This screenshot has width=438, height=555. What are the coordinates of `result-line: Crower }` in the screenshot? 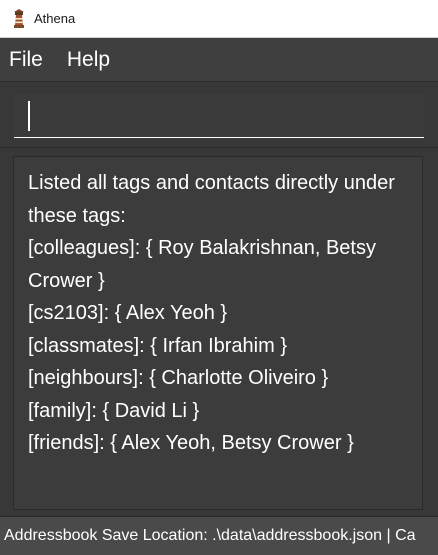 It's located at (66, 280).